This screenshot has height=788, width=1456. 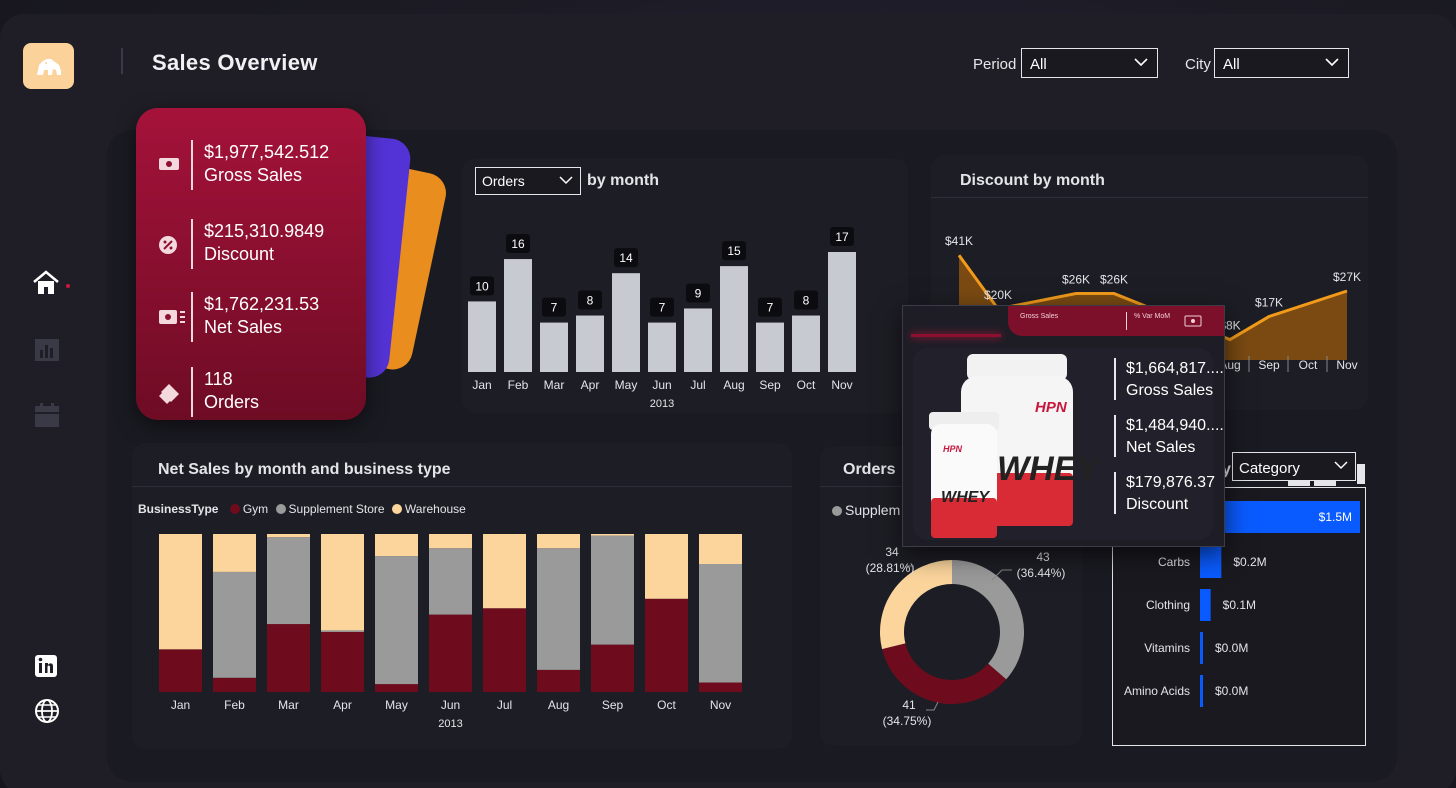 What do you see at coordinates (1249, 562) in the screenshot?
I see `data-label: $0.2M` at bounding box center [1249, 562].